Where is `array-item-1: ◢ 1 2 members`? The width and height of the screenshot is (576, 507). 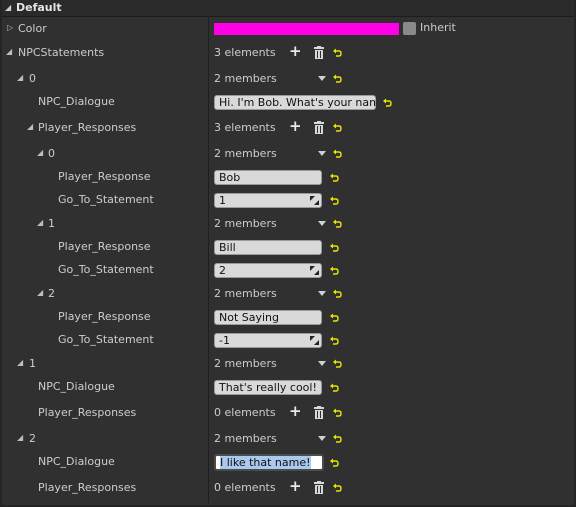 array-item-1: ◢ 1 2 members is located at coordinates (288, 364).